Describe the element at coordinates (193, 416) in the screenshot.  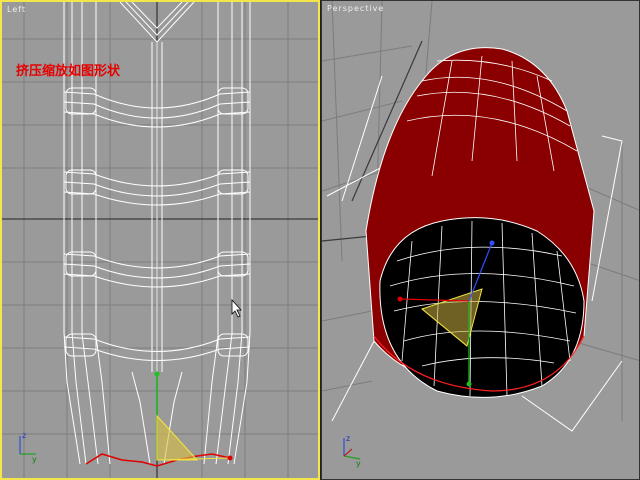
I see `gizmo-icon` at that location.